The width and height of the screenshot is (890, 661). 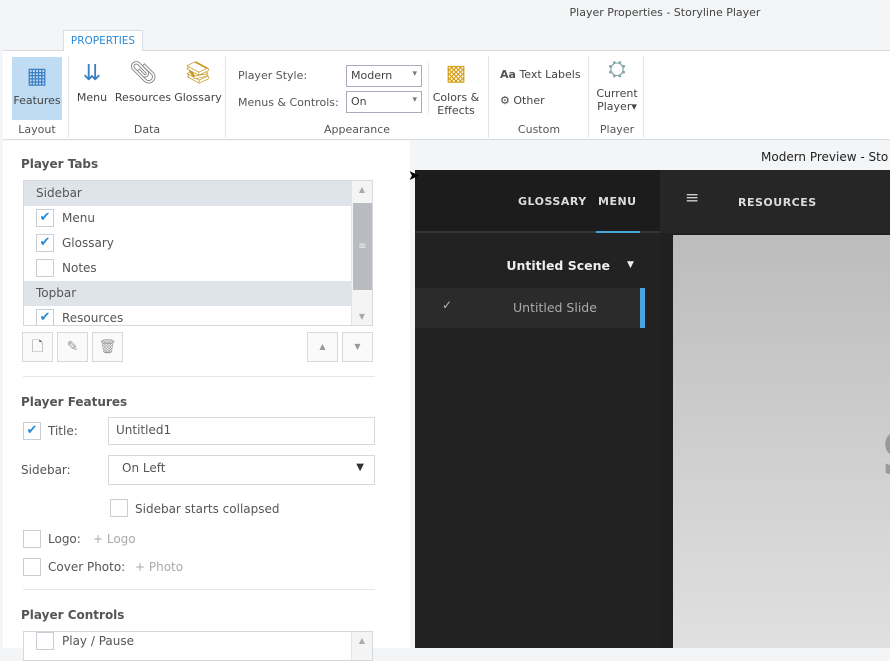 What do you see at coordinates (147, 129) in the screenshot?
I see `group-data-label: Data` at bounding box center [147, 129].